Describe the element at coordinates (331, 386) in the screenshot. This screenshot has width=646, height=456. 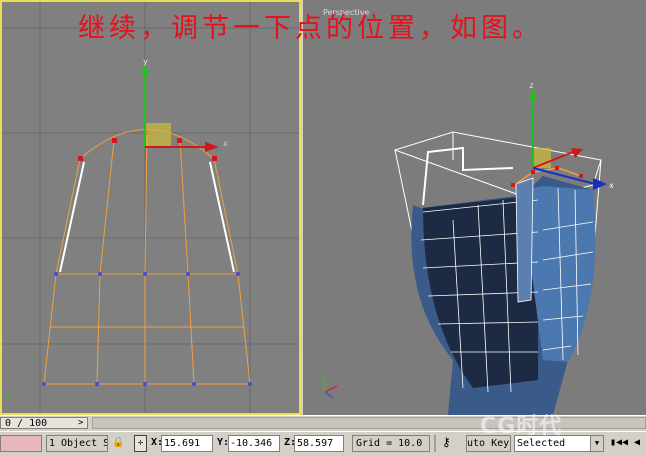
I see `axis-tripod-icon` at that location.